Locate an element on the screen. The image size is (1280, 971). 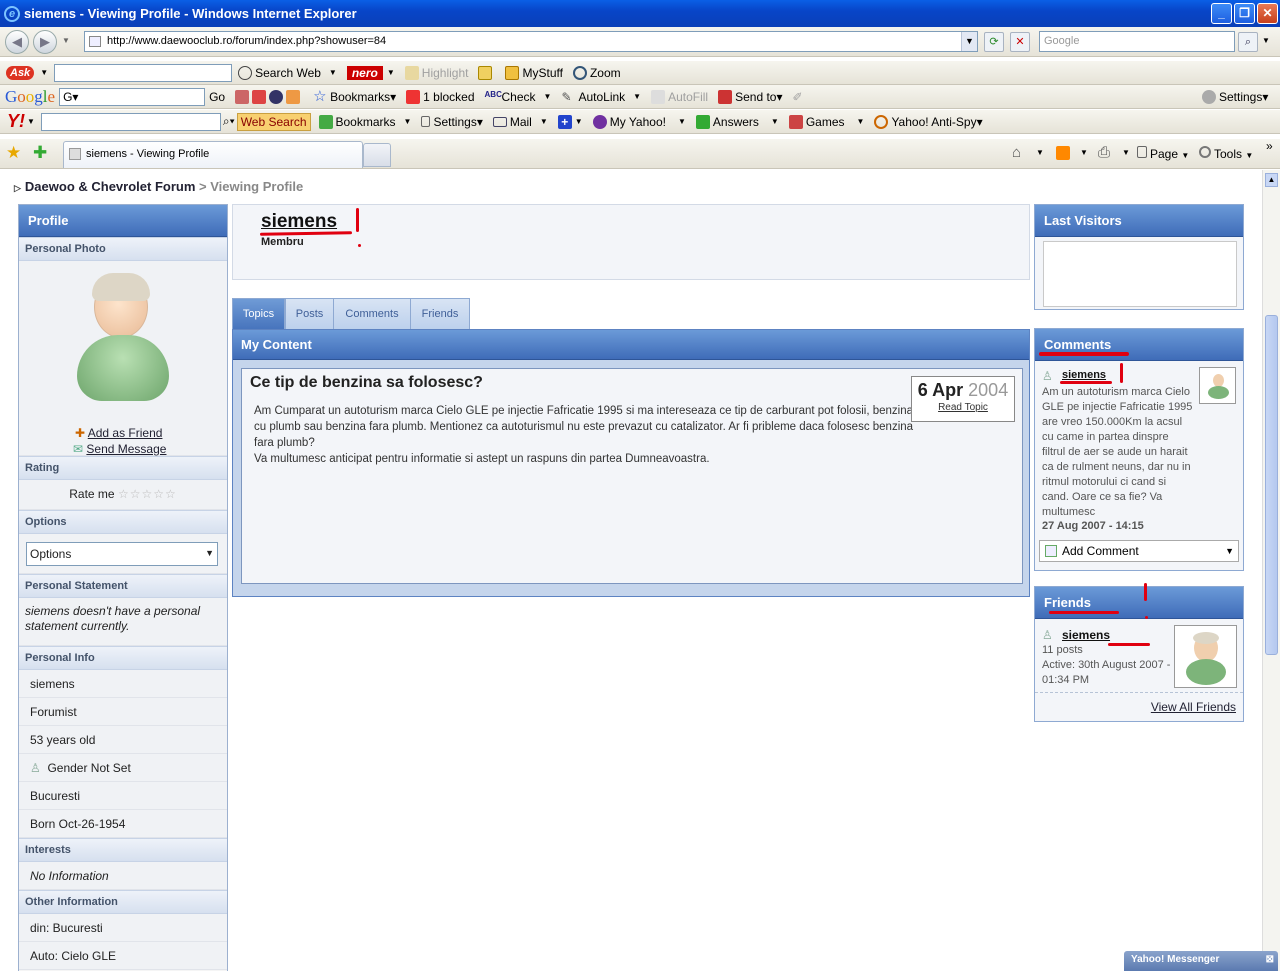
yahoo-messenger-bar: Yahoo! Messenger ⊠ is located at coordinates (1201, 961).